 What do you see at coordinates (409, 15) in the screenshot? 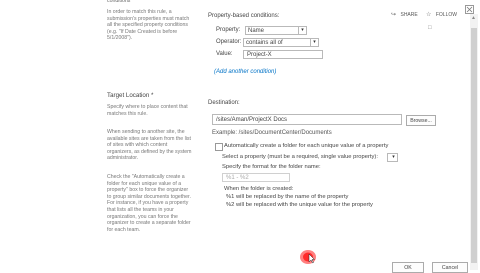
I see `share-label: SHARE` at bounding box center [409, 15].